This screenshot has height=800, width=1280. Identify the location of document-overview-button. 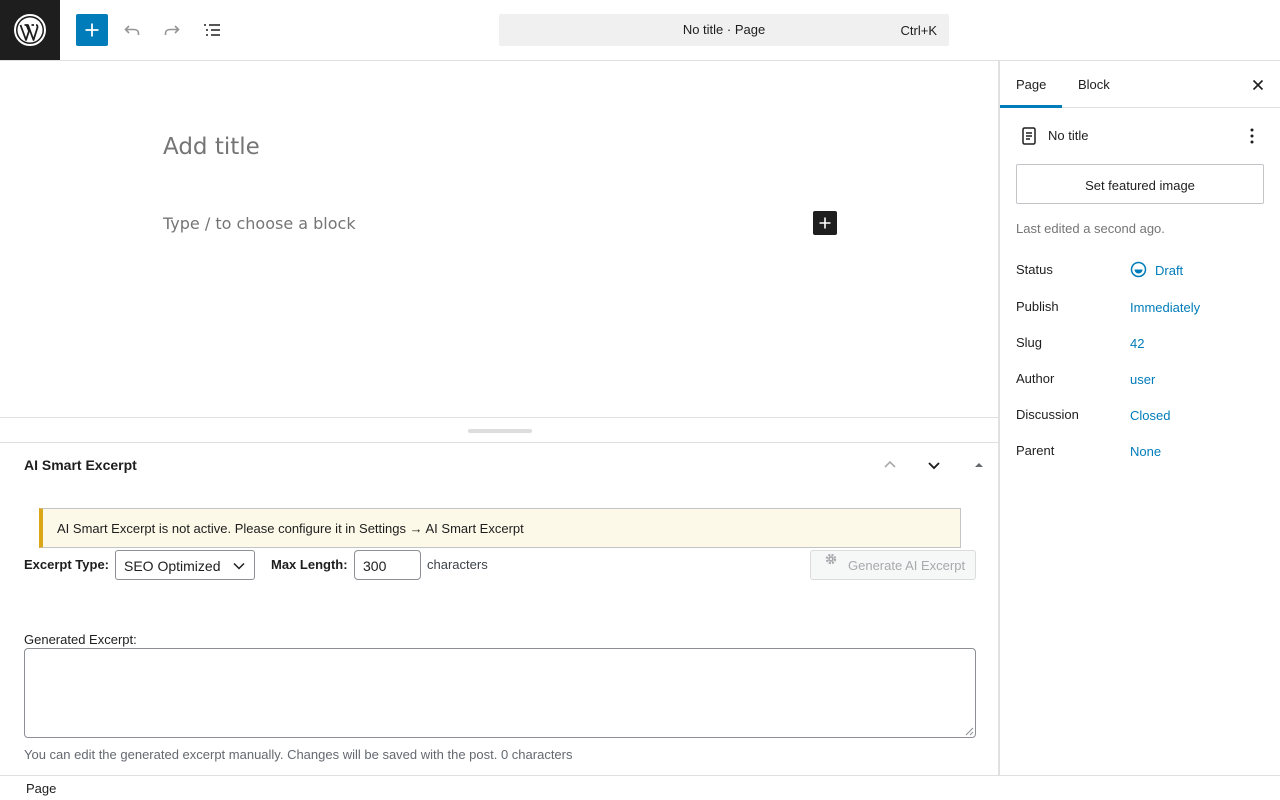
(212, 30).